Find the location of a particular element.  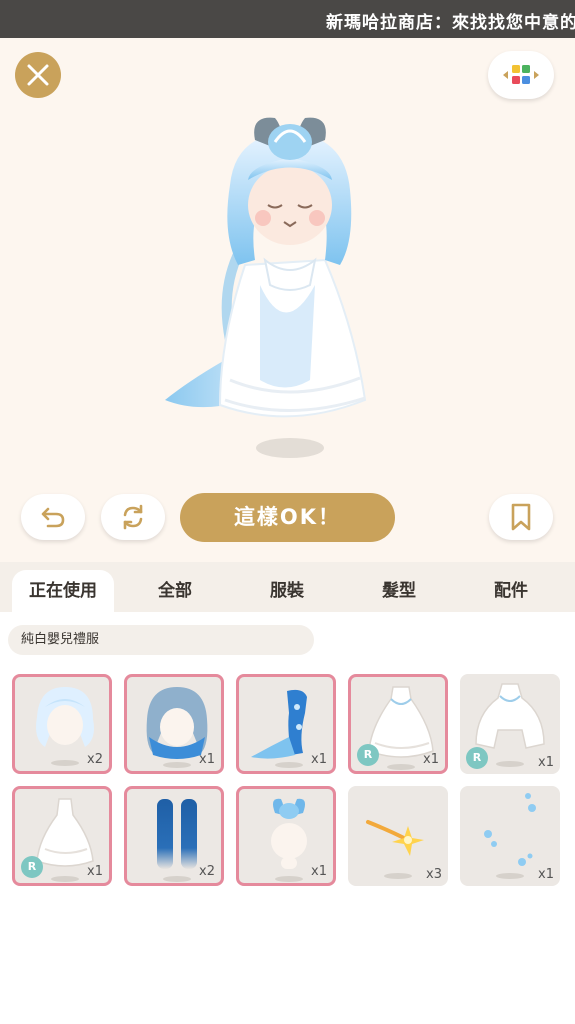

item-tile-white-bob-hair: x2 is located at coordinates (62, 724).